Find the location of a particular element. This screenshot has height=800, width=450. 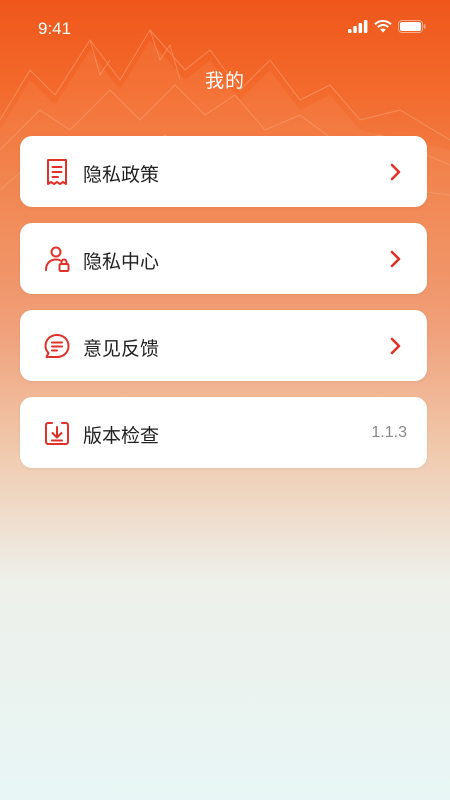

chat-icon is located at coordinates (57, 346).